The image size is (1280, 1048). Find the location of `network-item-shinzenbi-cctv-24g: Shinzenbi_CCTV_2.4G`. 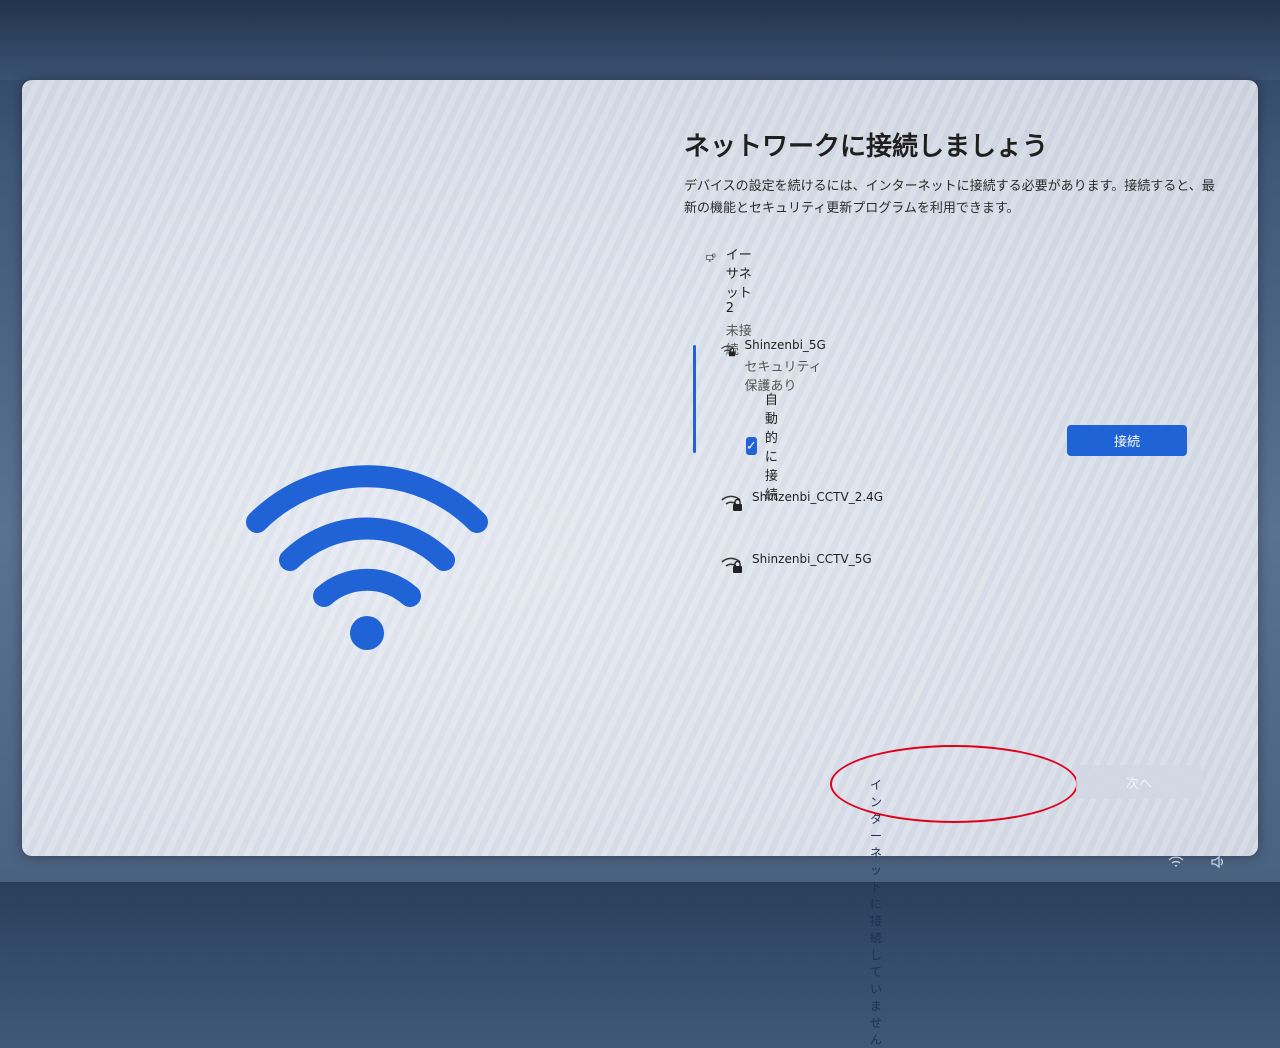

network-item-shinzenbi-cctv-24g: Shinzenbi_CCTV_2.4G is located at coordinates (801, 501).